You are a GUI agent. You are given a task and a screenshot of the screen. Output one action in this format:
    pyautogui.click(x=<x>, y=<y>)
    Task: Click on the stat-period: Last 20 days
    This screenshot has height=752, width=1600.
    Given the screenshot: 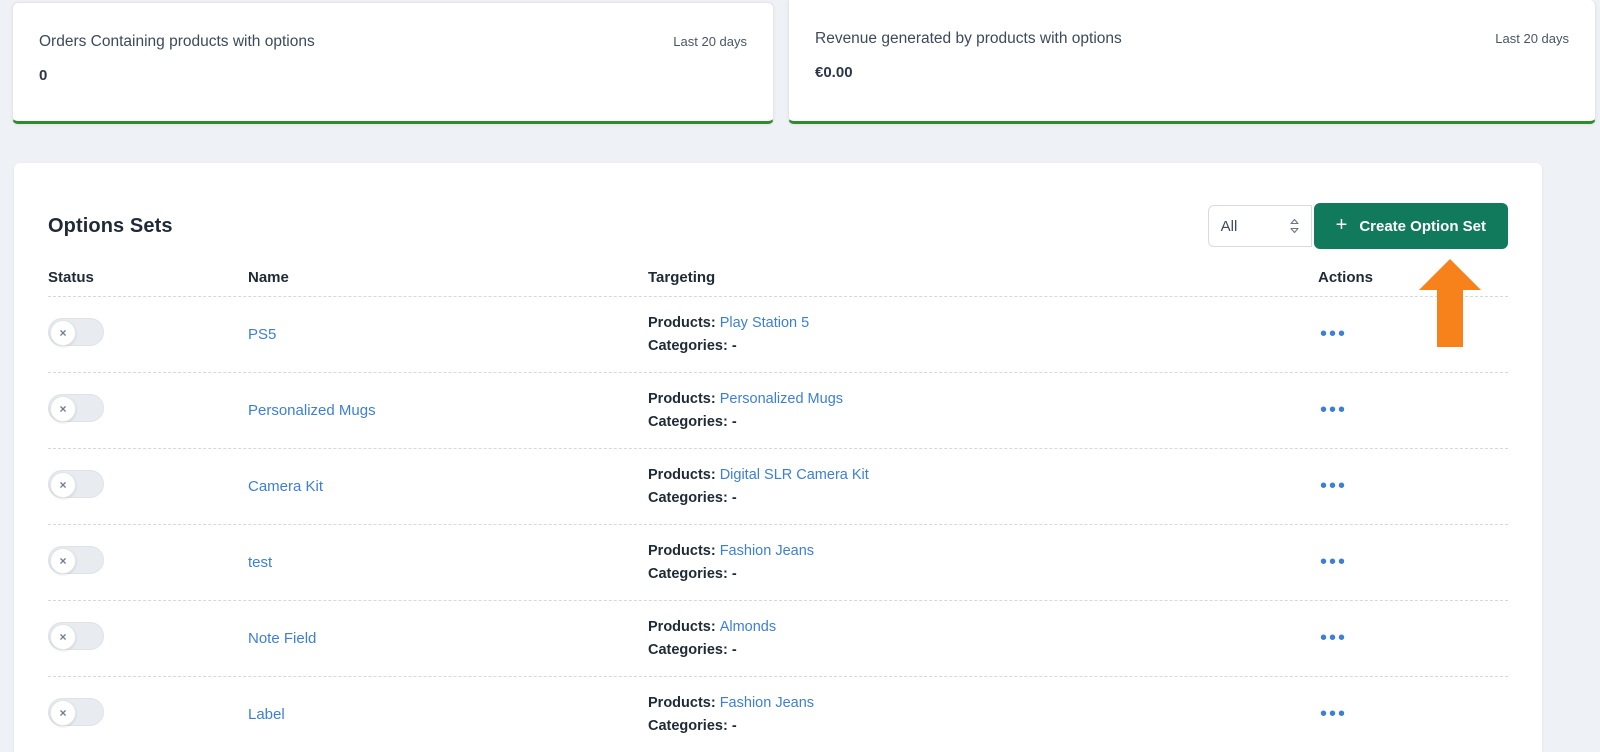 What is the action you would take?
    pyautogui.click(x=1532, y=38)
    